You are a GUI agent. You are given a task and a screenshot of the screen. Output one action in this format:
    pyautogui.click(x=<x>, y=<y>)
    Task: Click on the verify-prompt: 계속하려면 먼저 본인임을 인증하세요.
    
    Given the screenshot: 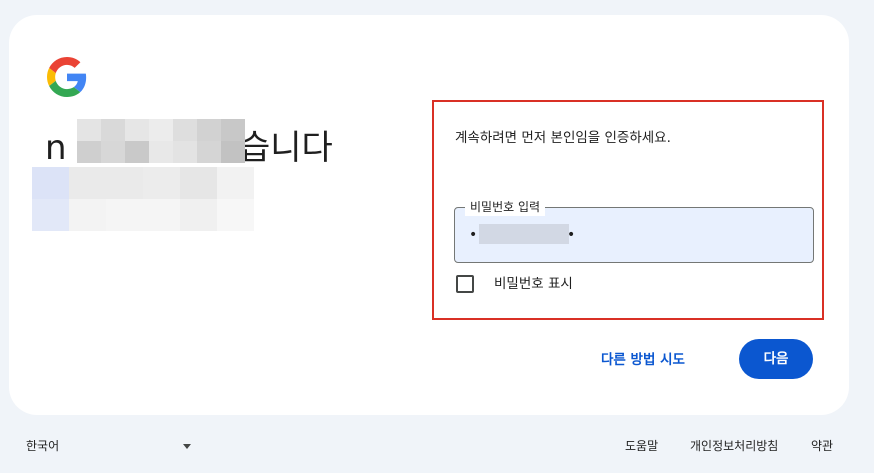 What is the action you would take?
    pyautogui.click(x=563, y=138)
    